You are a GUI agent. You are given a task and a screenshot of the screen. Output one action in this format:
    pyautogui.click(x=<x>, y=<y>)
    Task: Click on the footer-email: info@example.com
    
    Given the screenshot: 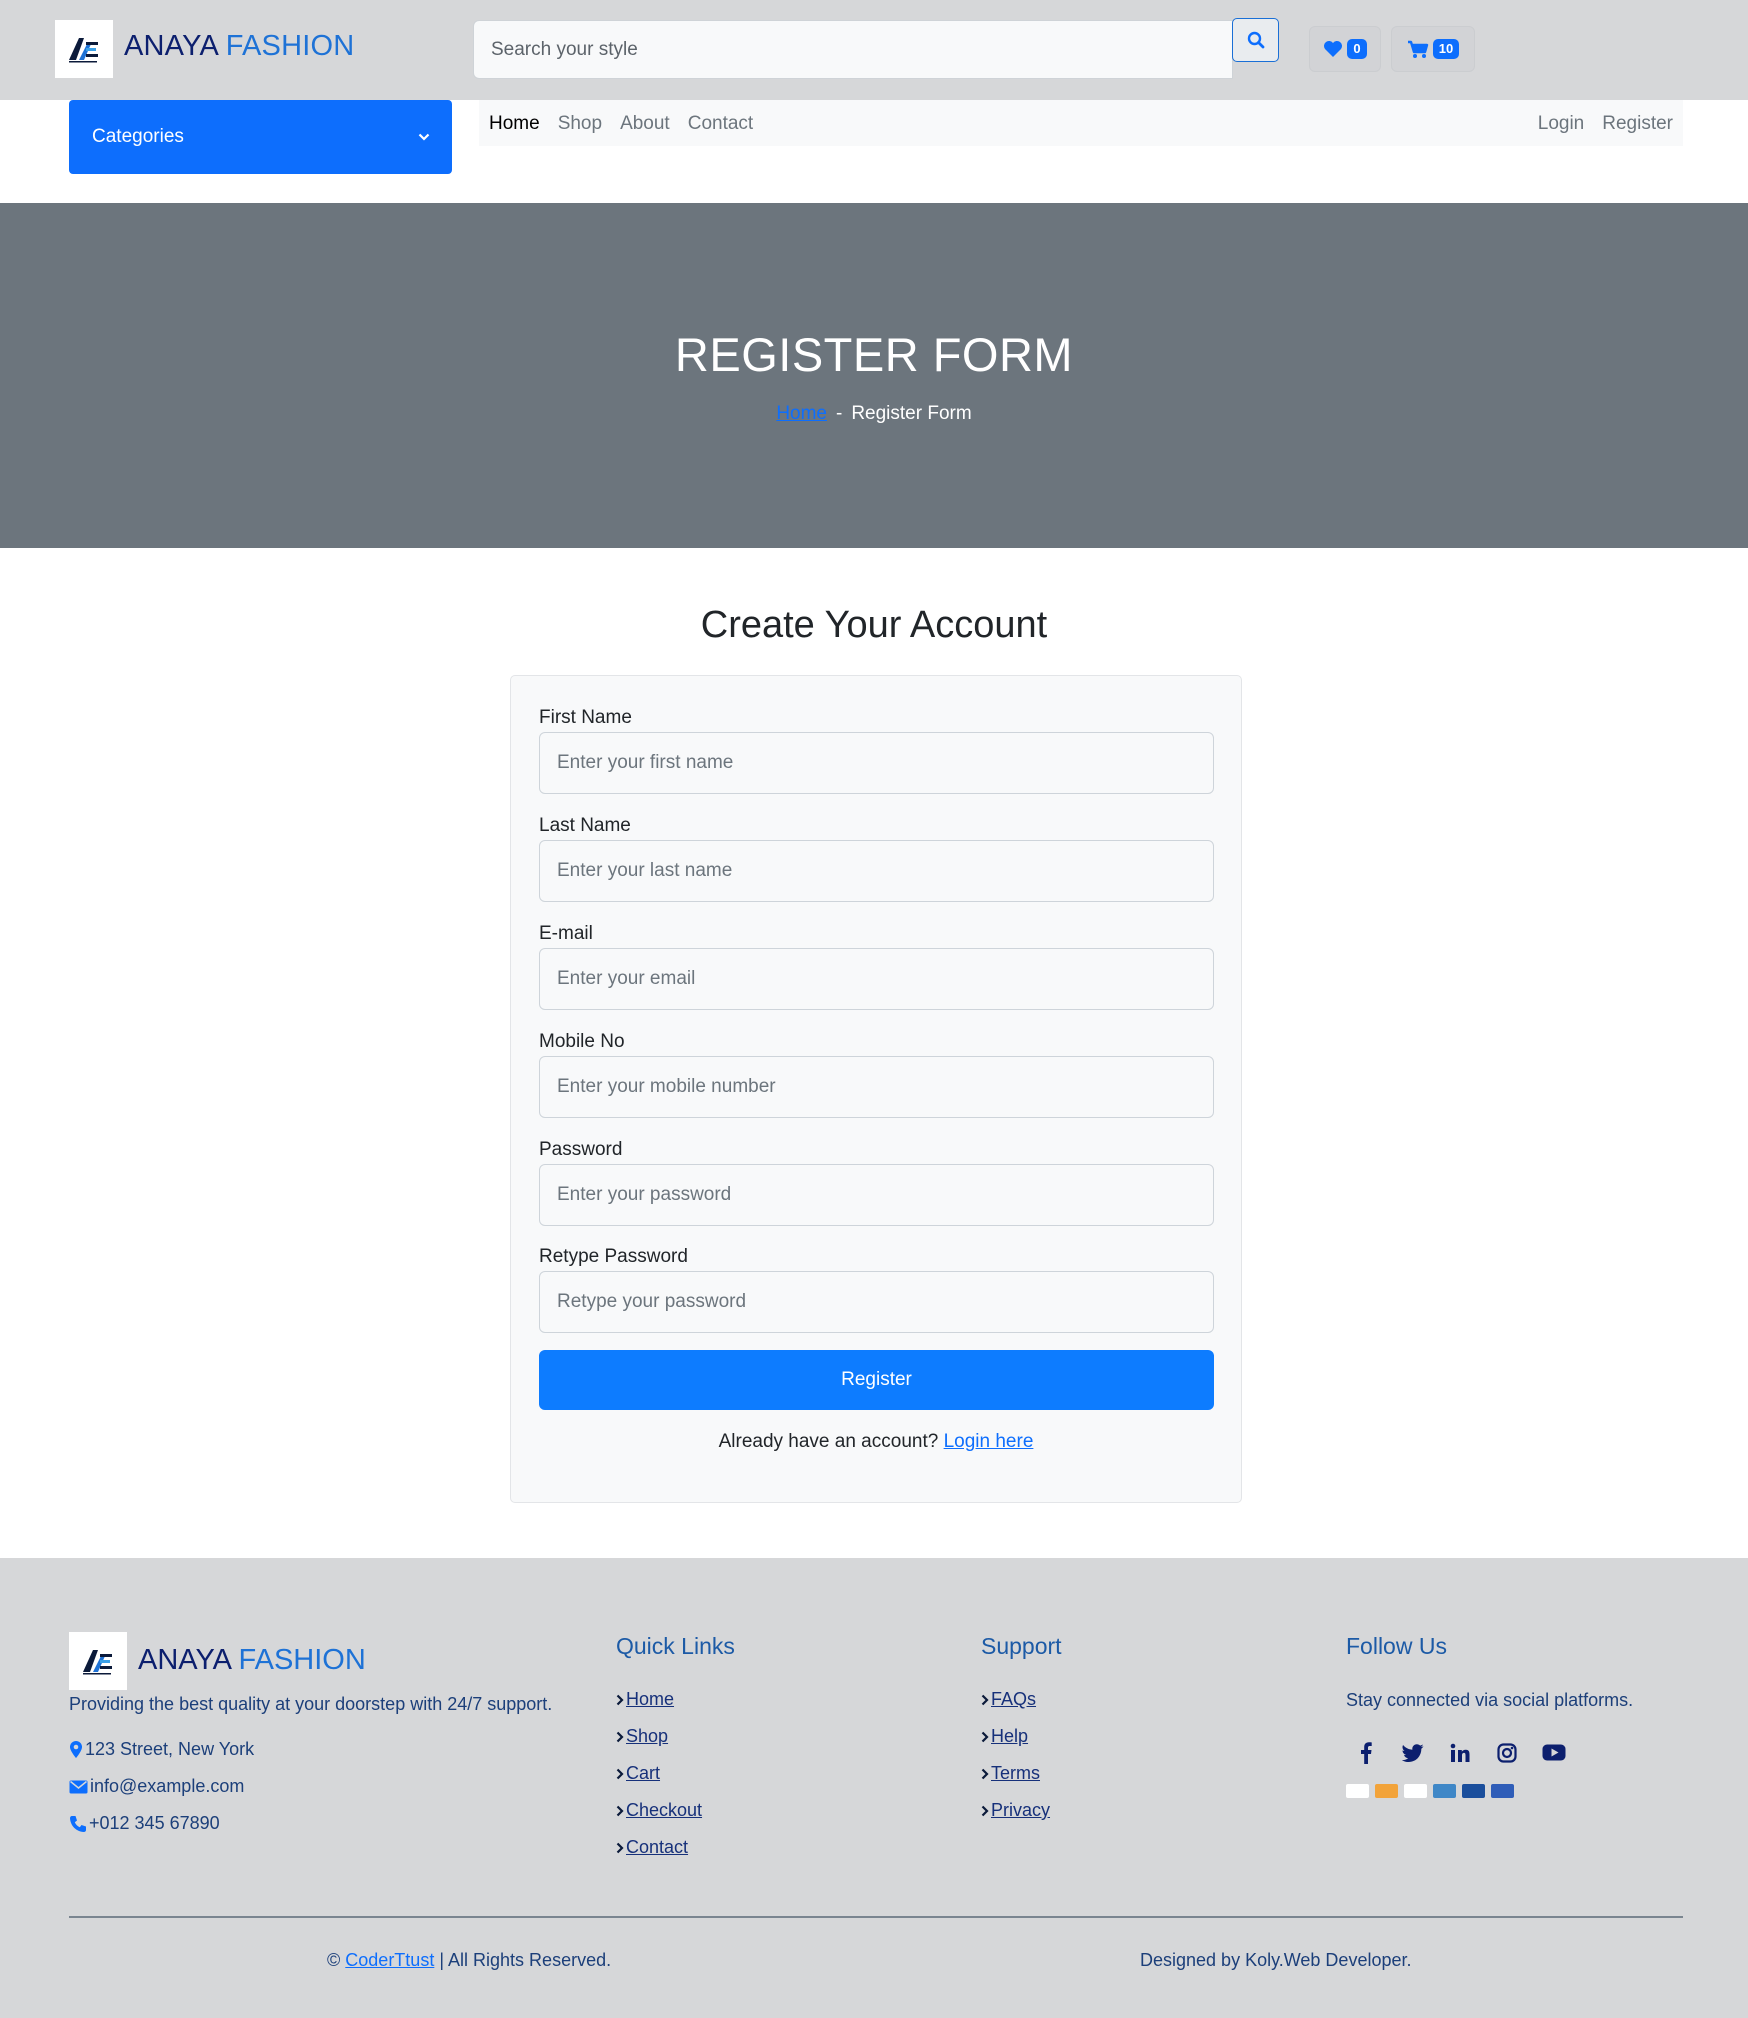 What is the action you would take?
    pyautogui.click(x=156, y=1786)
    